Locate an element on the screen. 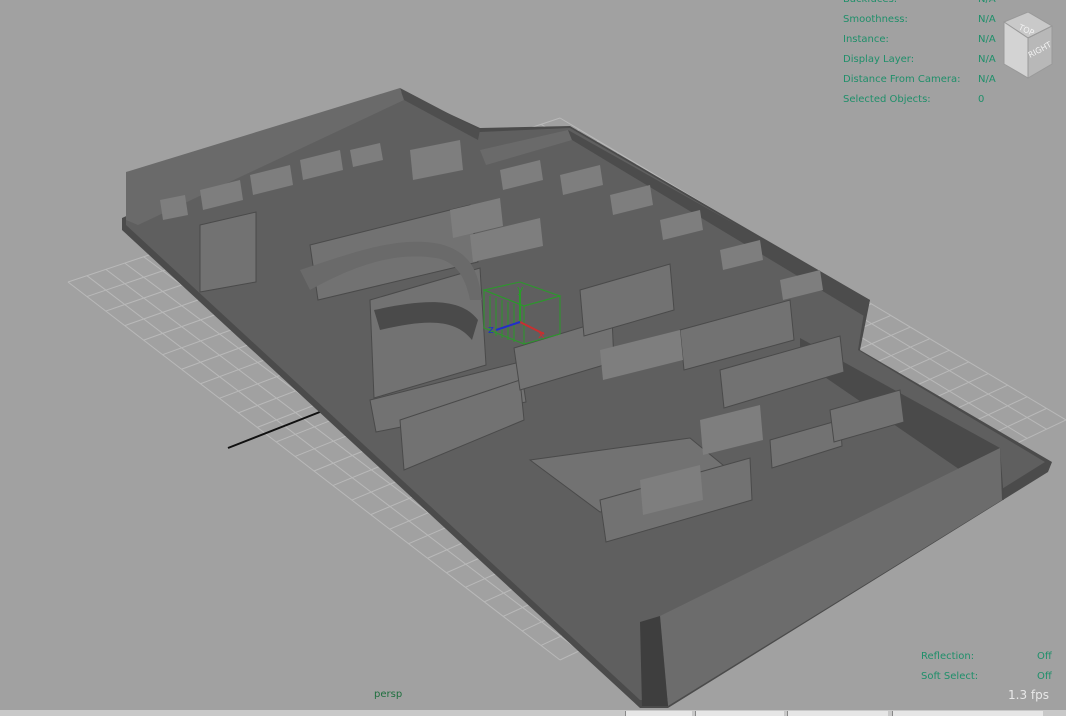  hud-label: Distance From Camera: is located at coordinates (902, 79).